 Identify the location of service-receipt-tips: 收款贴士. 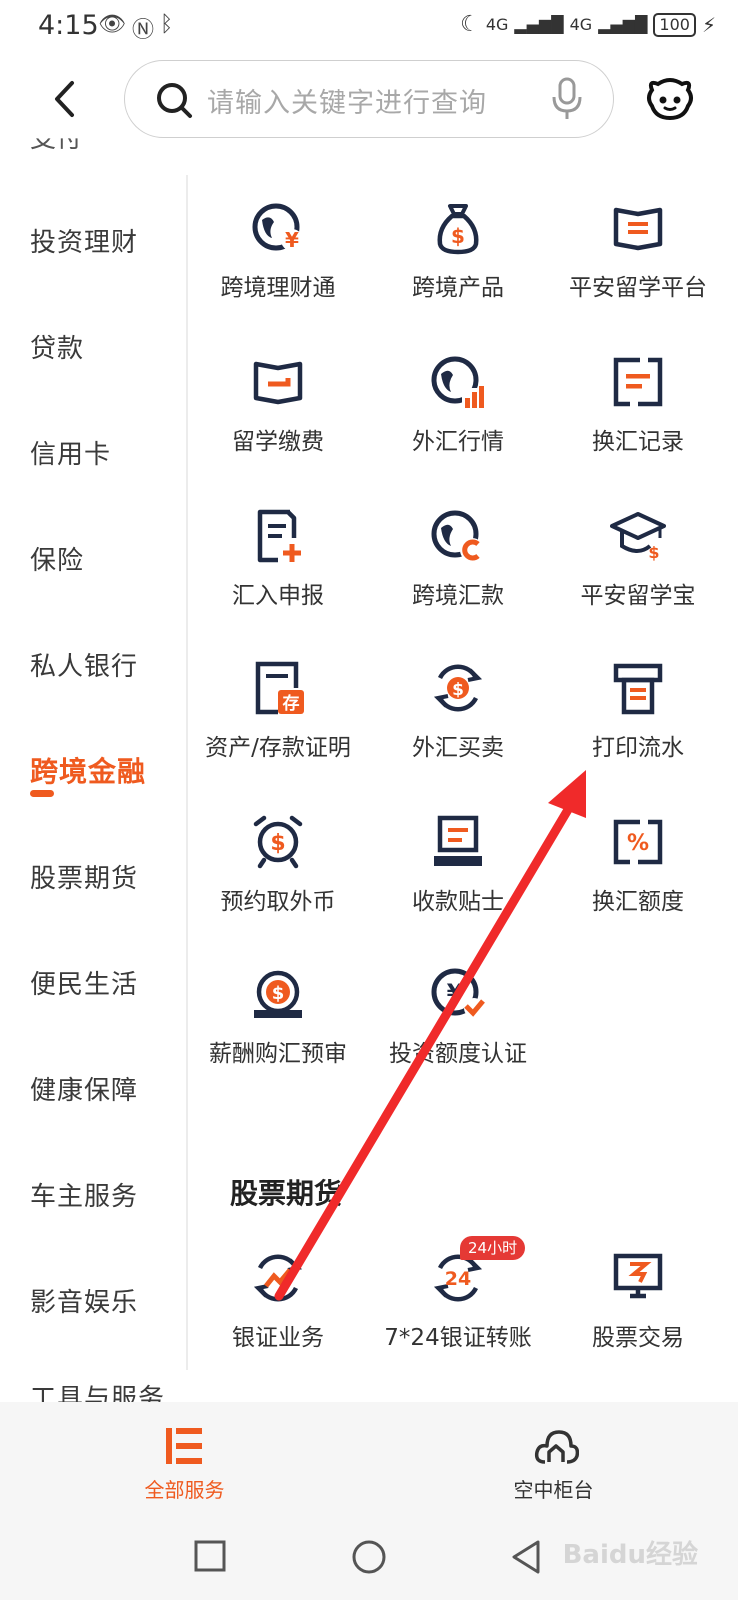
(458, 879).